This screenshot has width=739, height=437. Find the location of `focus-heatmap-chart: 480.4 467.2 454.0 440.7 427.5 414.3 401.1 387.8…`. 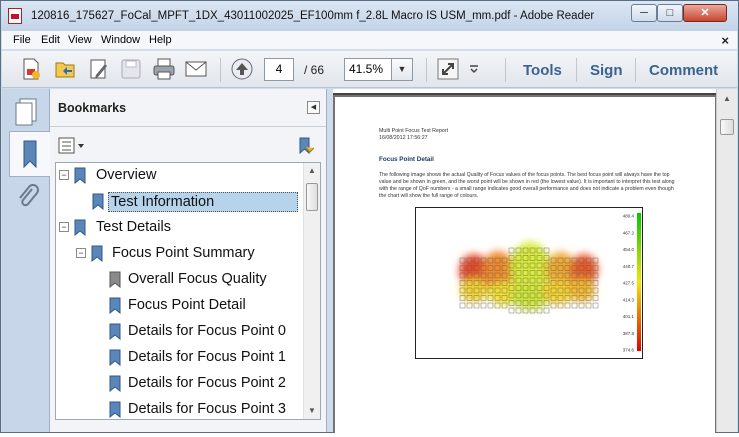

focus-heatmap-chart: 480.4 467.2 454.0 440.7 427.5 414.3 401.1 387.8… is located at coordinates (529, 283).